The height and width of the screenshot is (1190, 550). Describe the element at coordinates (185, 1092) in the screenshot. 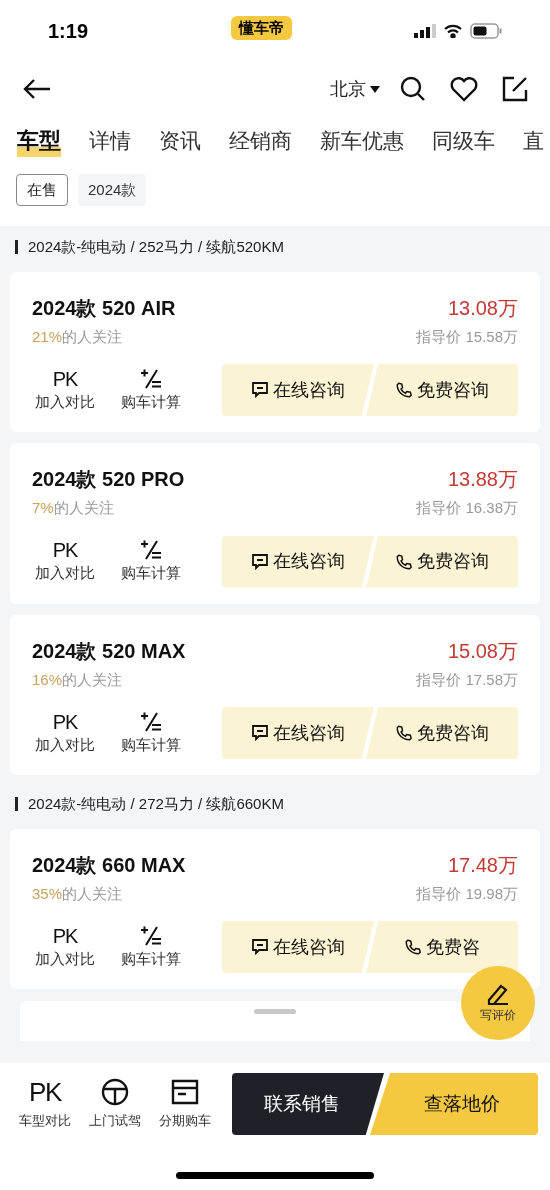

I see `card-icon` at that location.